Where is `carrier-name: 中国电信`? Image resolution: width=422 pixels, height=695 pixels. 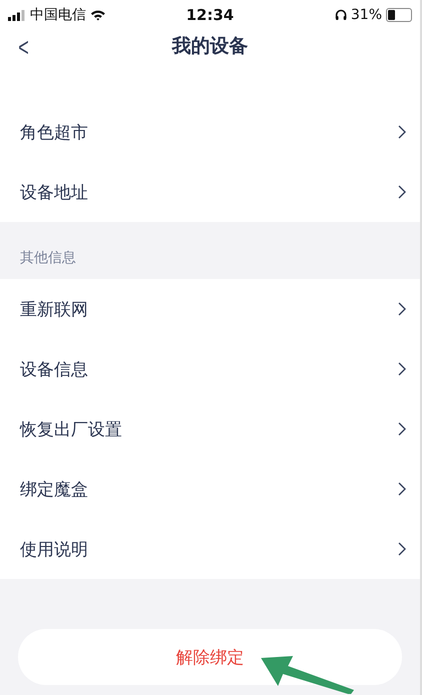 carrier-name: 中国电信 is located at coordinates (58, 15).